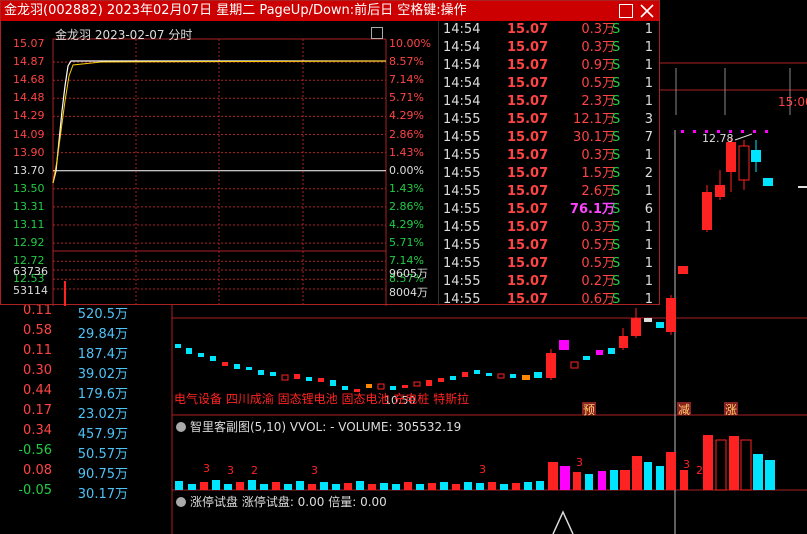  Describe the element at coordinates (549, 174) in the screenshot. I see `trade-row: 14:55 15.07 1.5万 S 2` at that location.